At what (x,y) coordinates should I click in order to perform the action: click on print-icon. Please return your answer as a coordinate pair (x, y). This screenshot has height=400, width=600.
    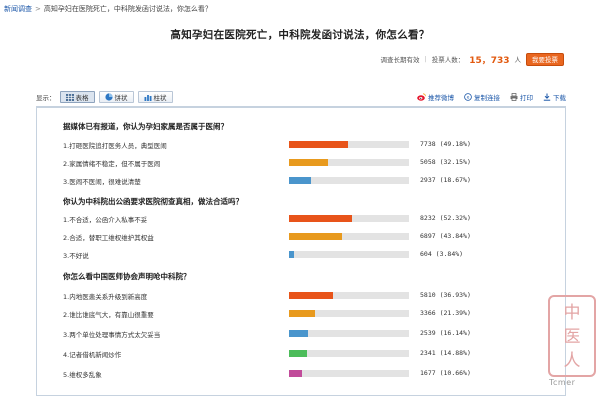
    Looking at the image, I should click on (514, 97).